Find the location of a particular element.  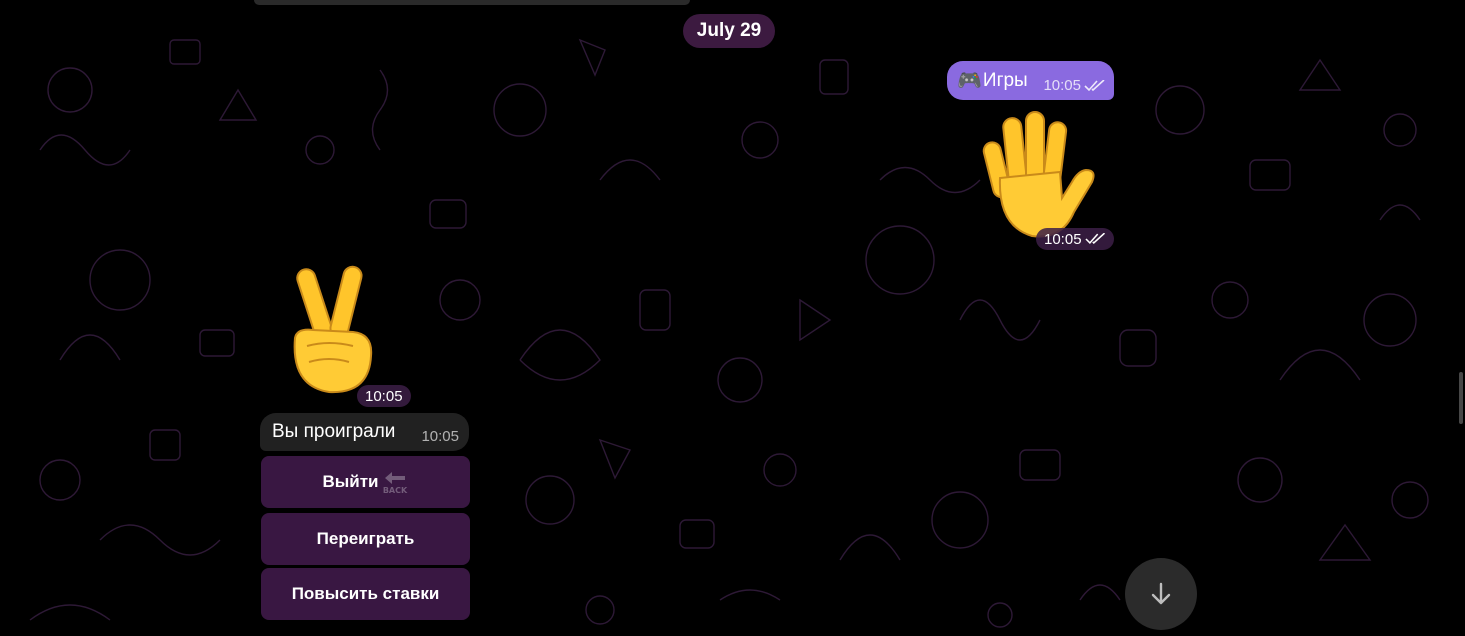

keyboard-button-replay: Переиграть is located at coordinates (365, 539).